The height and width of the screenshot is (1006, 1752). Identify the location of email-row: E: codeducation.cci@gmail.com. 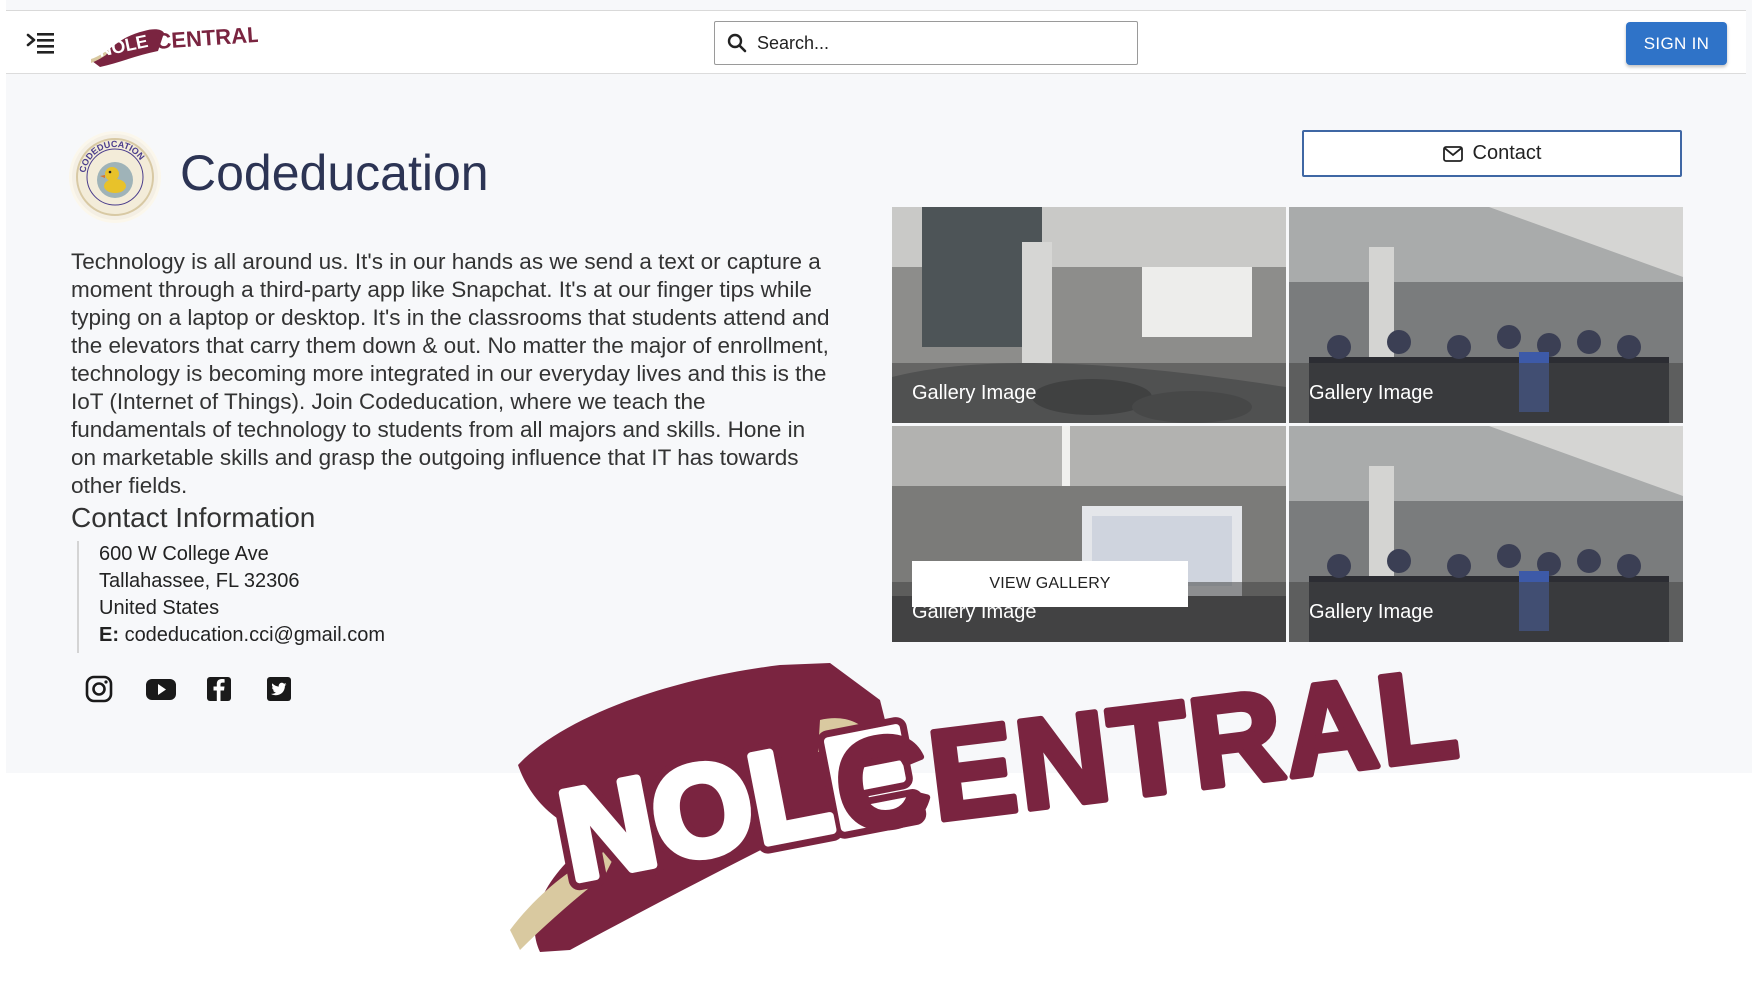
(298, 635).